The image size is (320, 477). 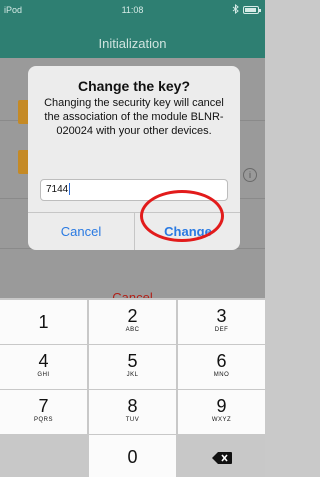 What do you see at coordinates (132, 406) in the screenshot?
I see `key-digit: 8` at bounding box center [132, 406].